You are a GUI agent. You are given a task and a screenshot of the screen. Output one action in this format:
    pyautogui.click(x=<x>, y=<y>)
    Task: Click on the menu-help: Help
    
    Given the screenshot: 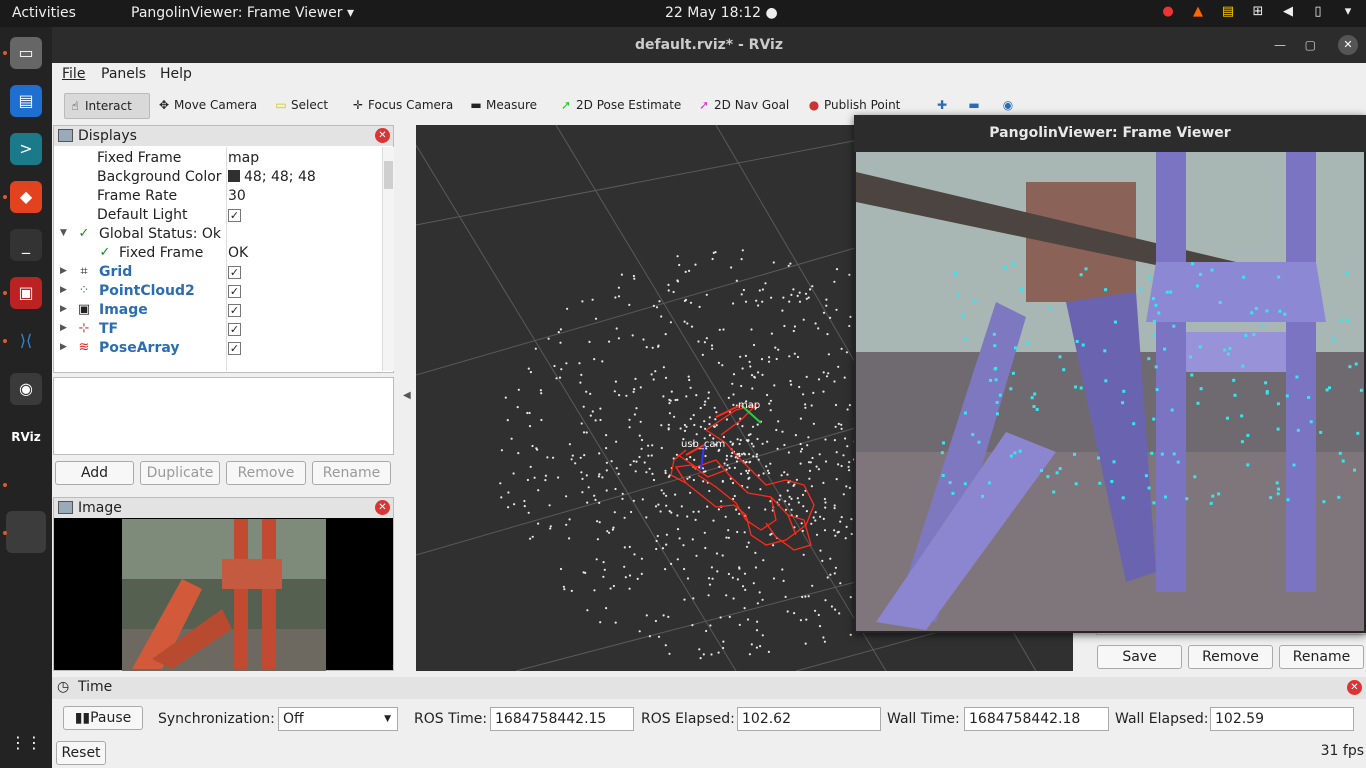 What is the action you would take?
    pyautogui.click(x=176, y=74)
    